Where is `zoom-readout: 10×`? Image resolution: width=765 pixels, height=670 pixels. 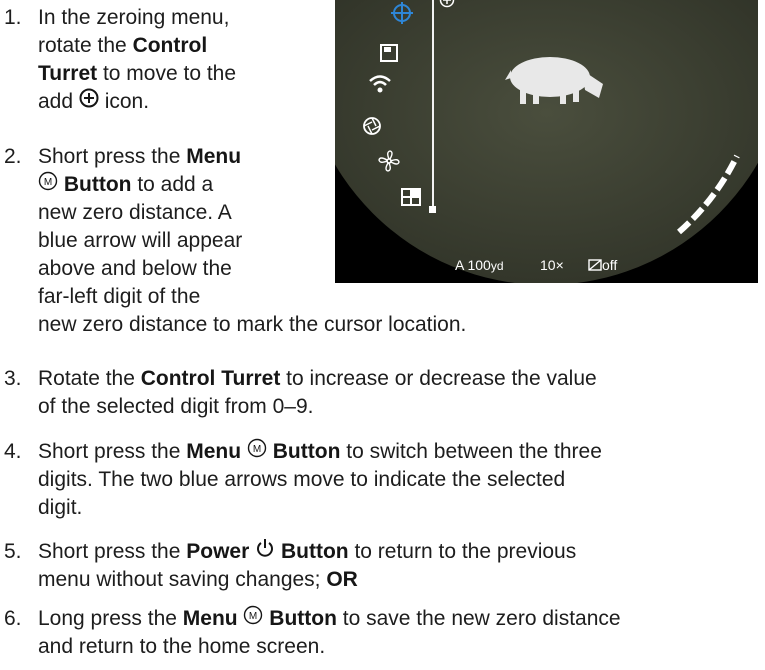 zoom-readout: 10× is located at coordinates (552, 265).